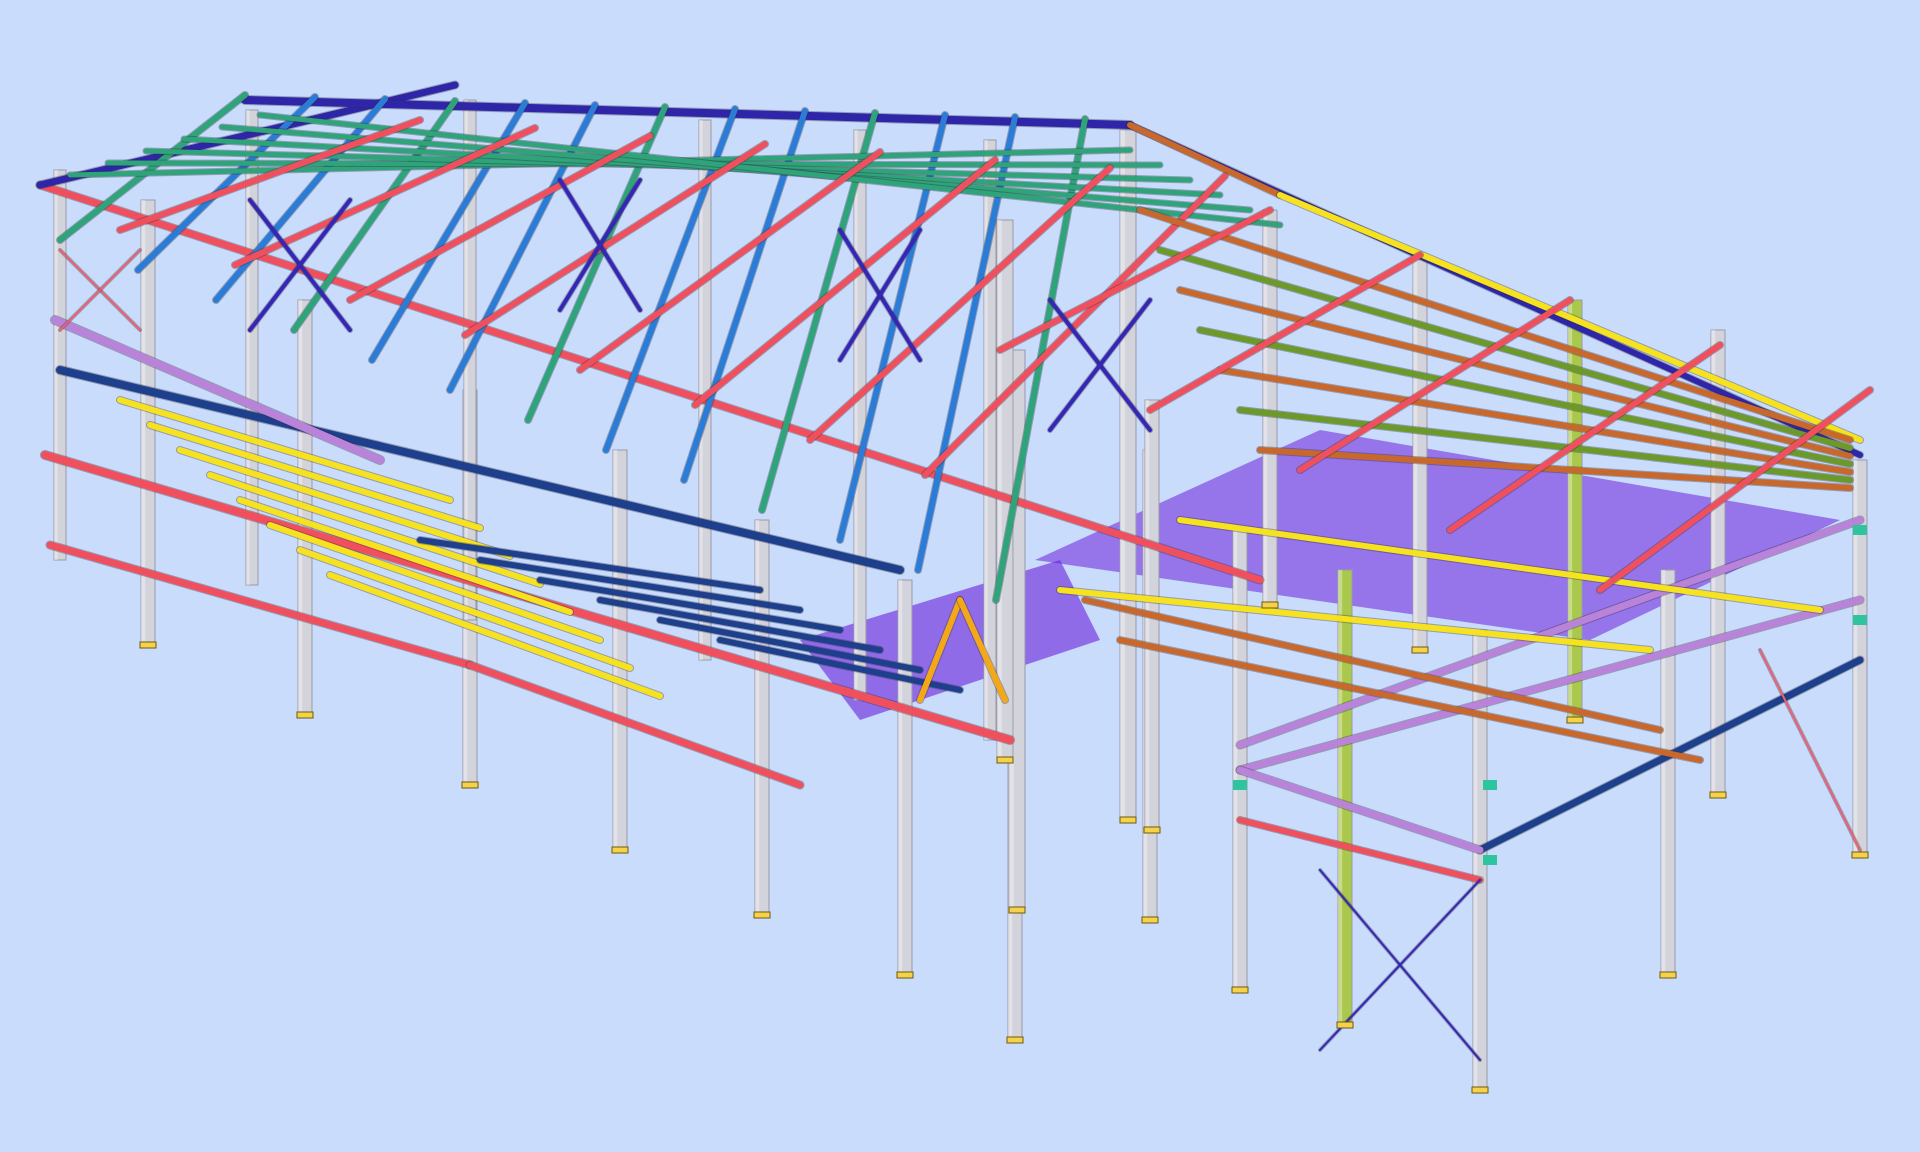  I want to click on right-wing-column-3-highlight, so click(1475, 860).